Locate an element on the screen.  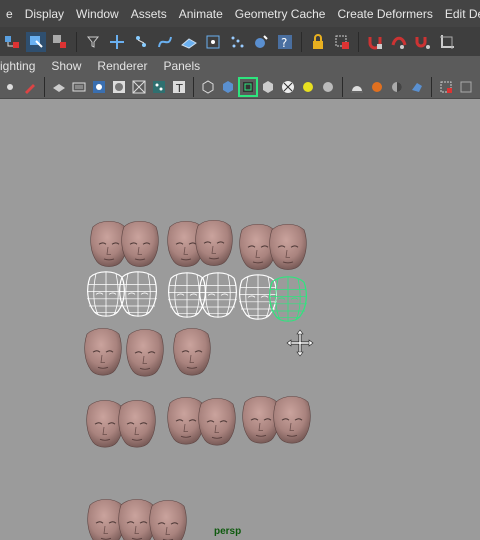
filter-icon is located at coordinates (93, 42).